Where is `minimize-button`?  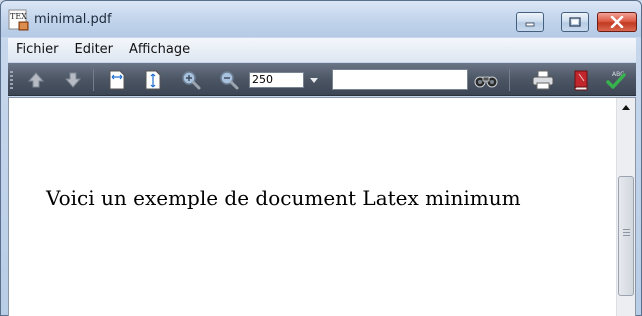 minimize-button is located at coordinates (530, 22).